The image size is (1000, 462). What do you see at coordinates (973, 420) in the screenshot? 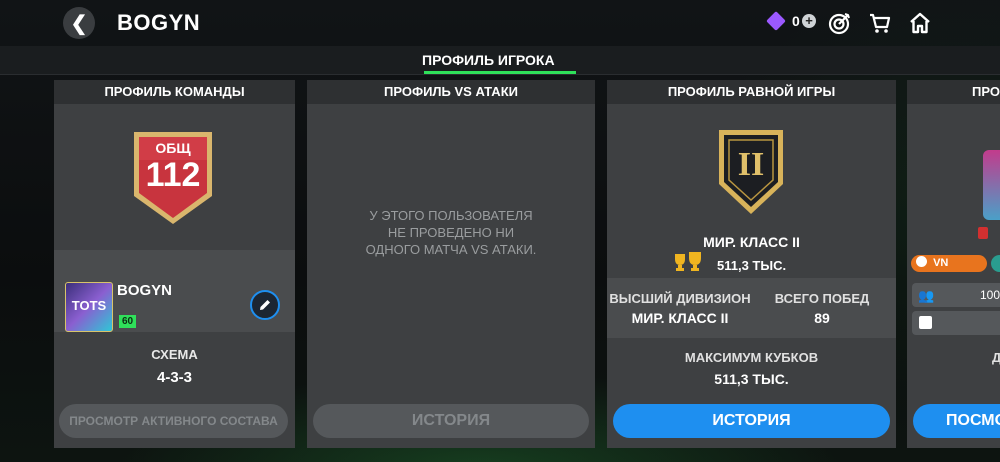
I see `view-button-label: ПОСМО` at bounding box center [973, 420].